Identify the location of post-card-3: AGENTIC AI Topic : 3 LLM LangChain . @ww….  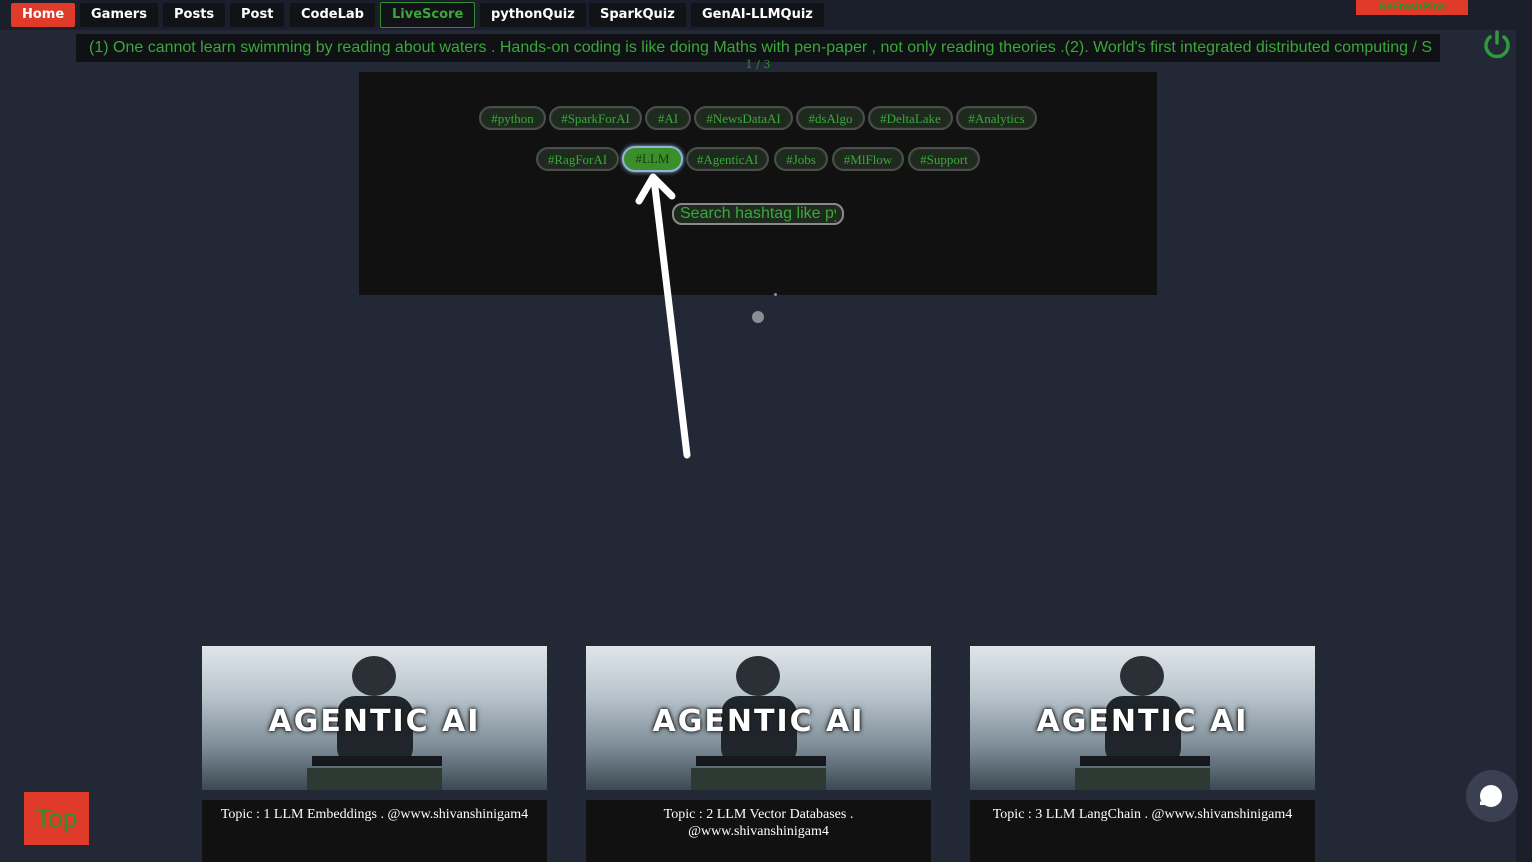
(1142, 754).